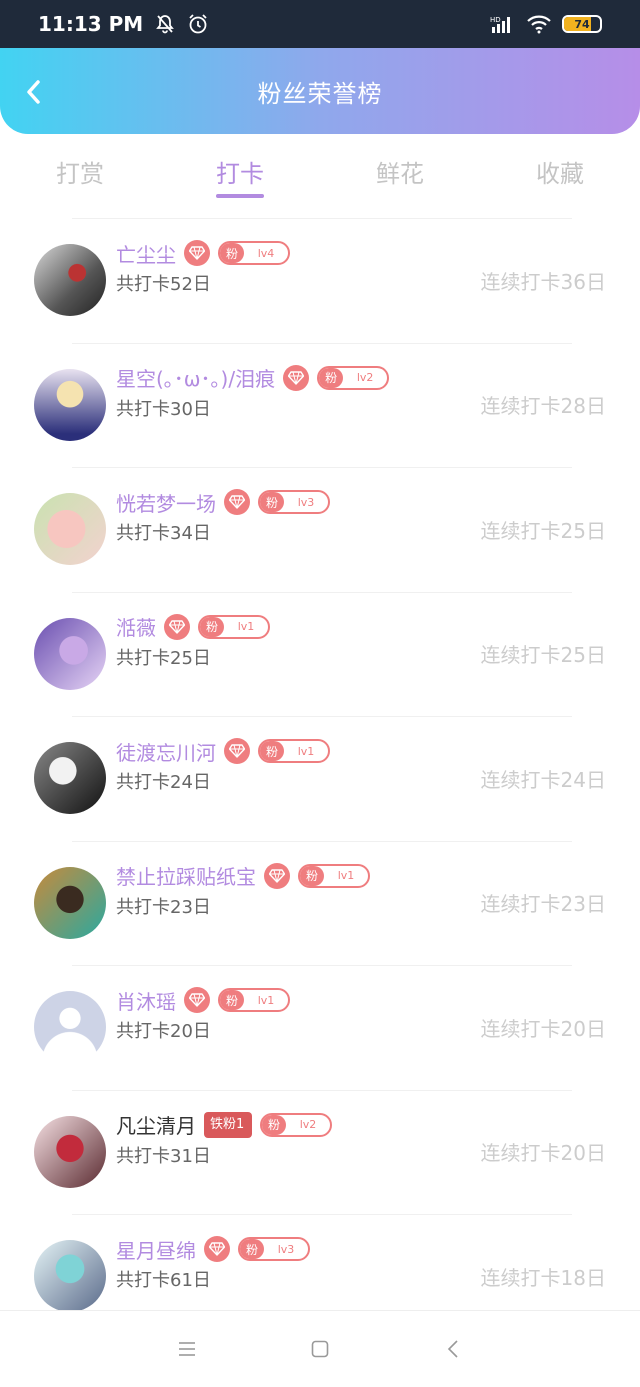 The width and height of the screenshot is (640, 1387). Describe the element at coordinates (240, 173) in the screenshot. I see `tab-label: 打卡` at that location.